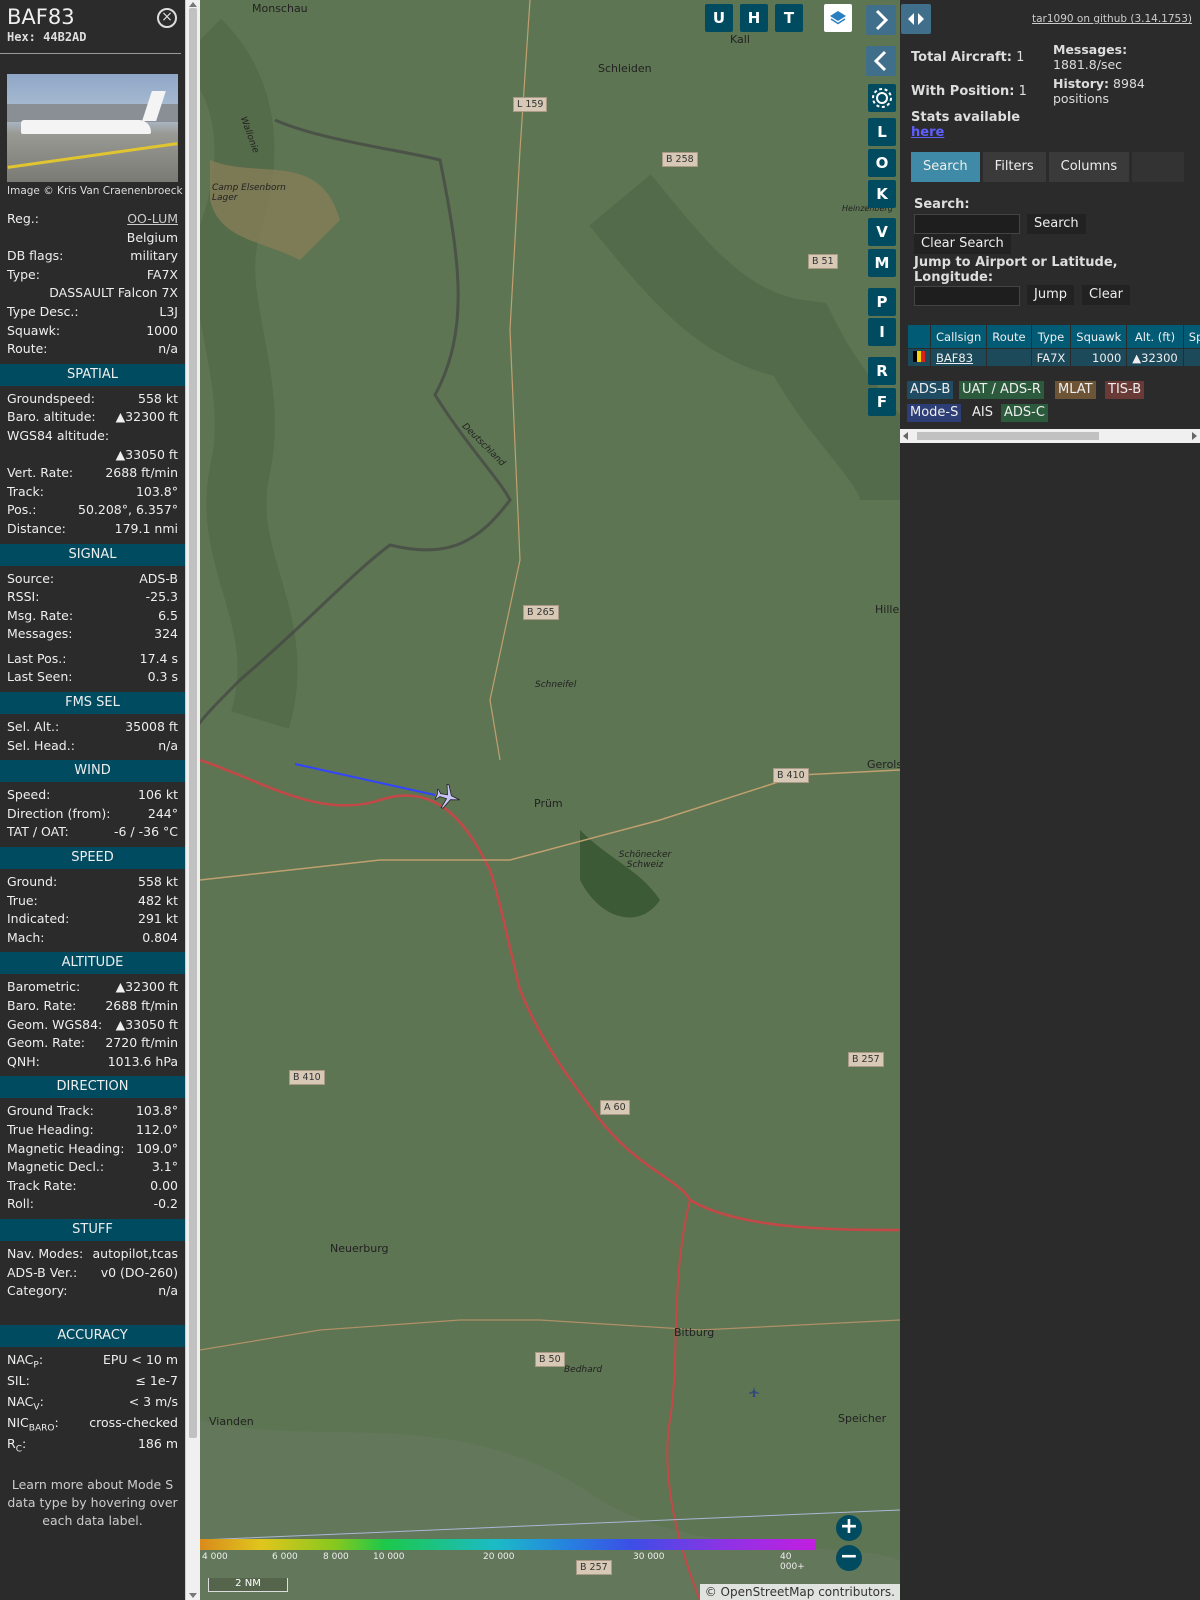 The width and height of the screenshot is (1200, 1600). I want to click on button-u: U, so click(719, 18).